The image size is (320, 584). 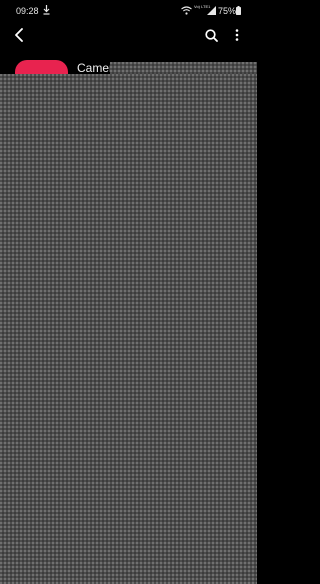 I want to click on more-options-button, so click(x=237, y=35).